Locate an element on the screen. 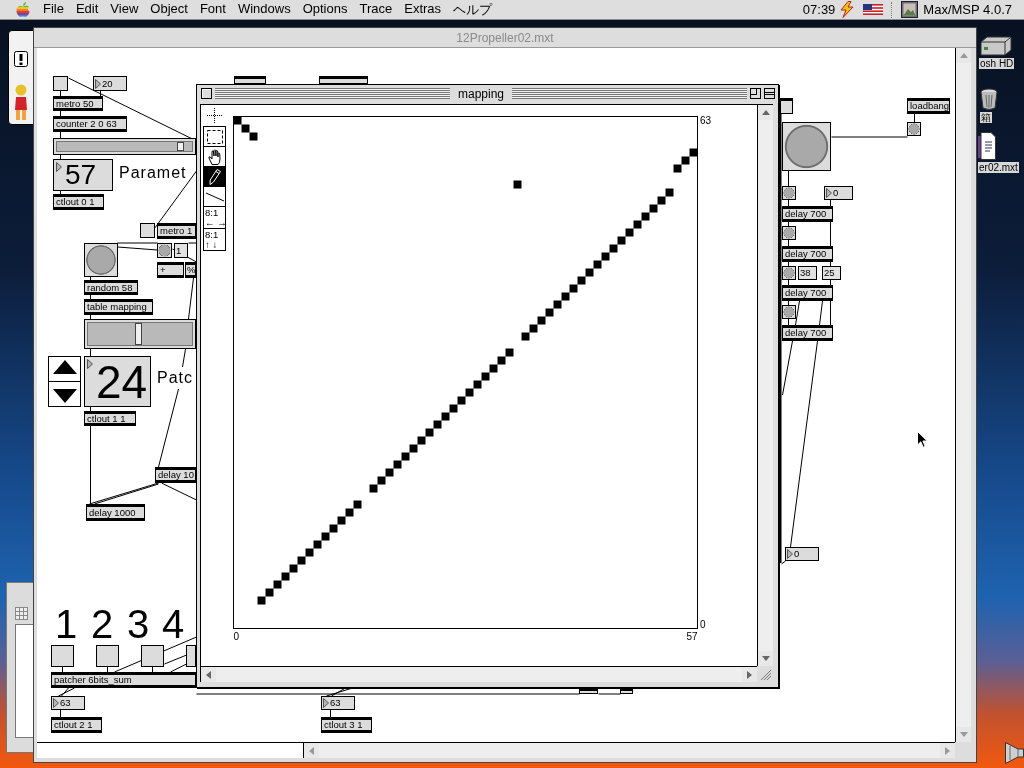 The image size is (1024, 768). picture-icon is located at coordinates (910, 9).